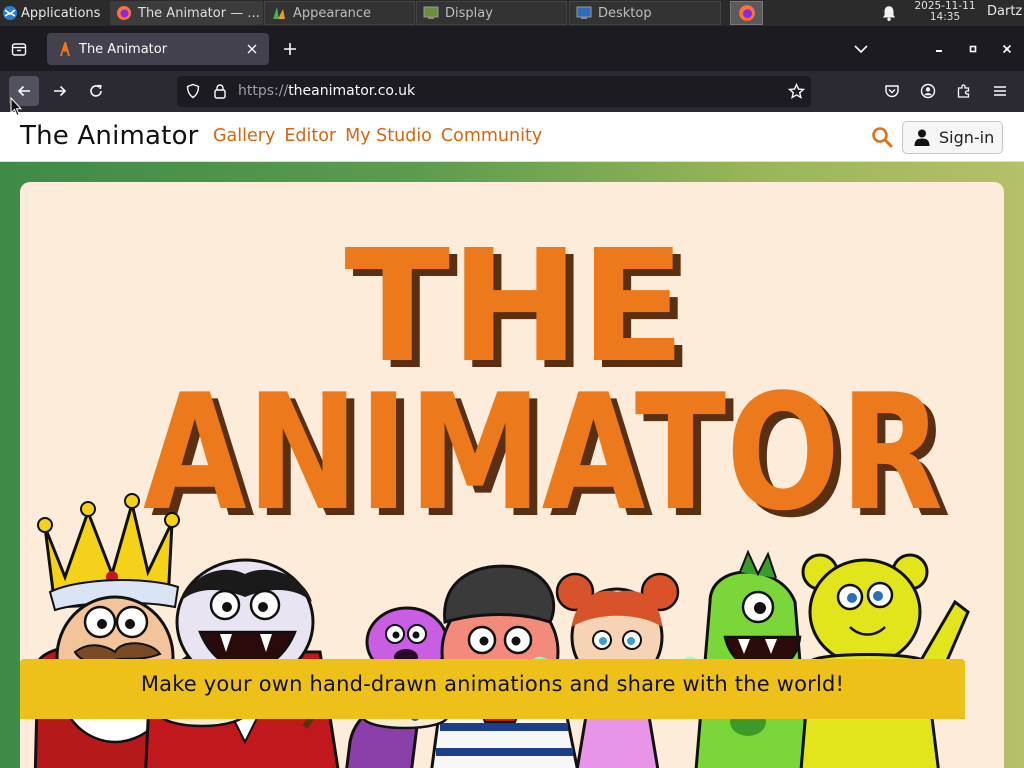 This screenshot has height=768, width=1024. I want to click on maximize-button, so click(973, 49).